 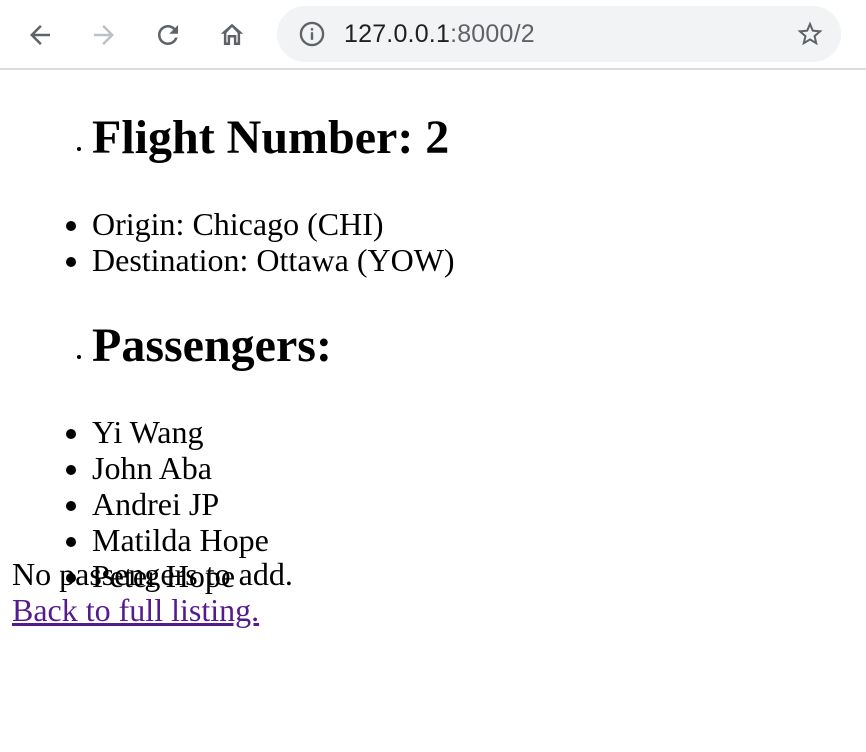 I want to click on address-bar: 127.0.0.1:8000/2, so click(x=559, y=34).